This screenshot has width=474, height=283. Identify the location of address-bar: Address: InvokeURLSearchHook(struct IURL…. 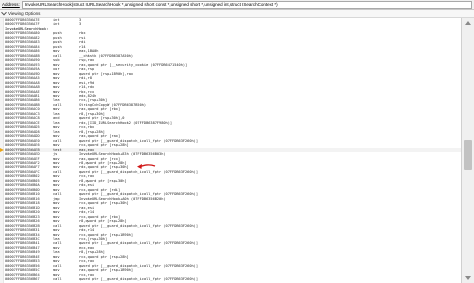
(237, 5).